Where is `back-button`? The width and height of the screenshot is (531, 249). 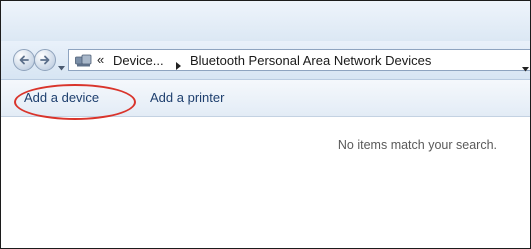
back-button is located at coordinates (24, 60).